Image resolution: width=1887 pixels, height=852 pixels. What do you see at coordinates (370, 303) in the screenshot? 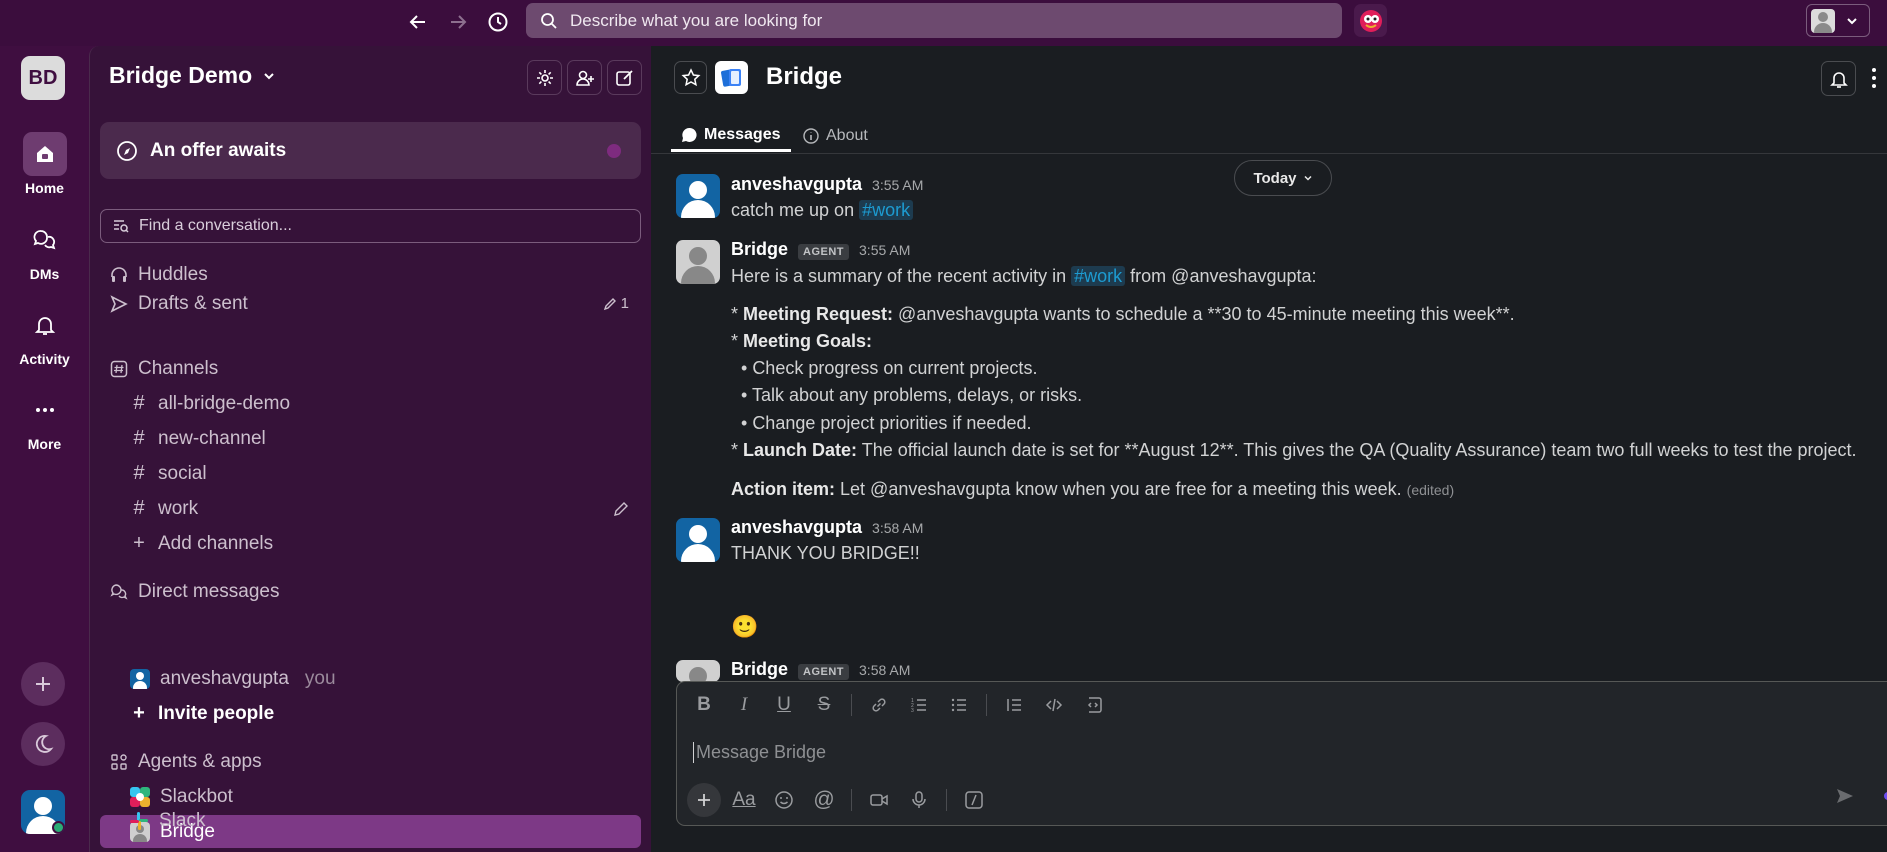
I see `sidebar-item-drafts: Drafts & sent 1` at bounding box center [370, 303].